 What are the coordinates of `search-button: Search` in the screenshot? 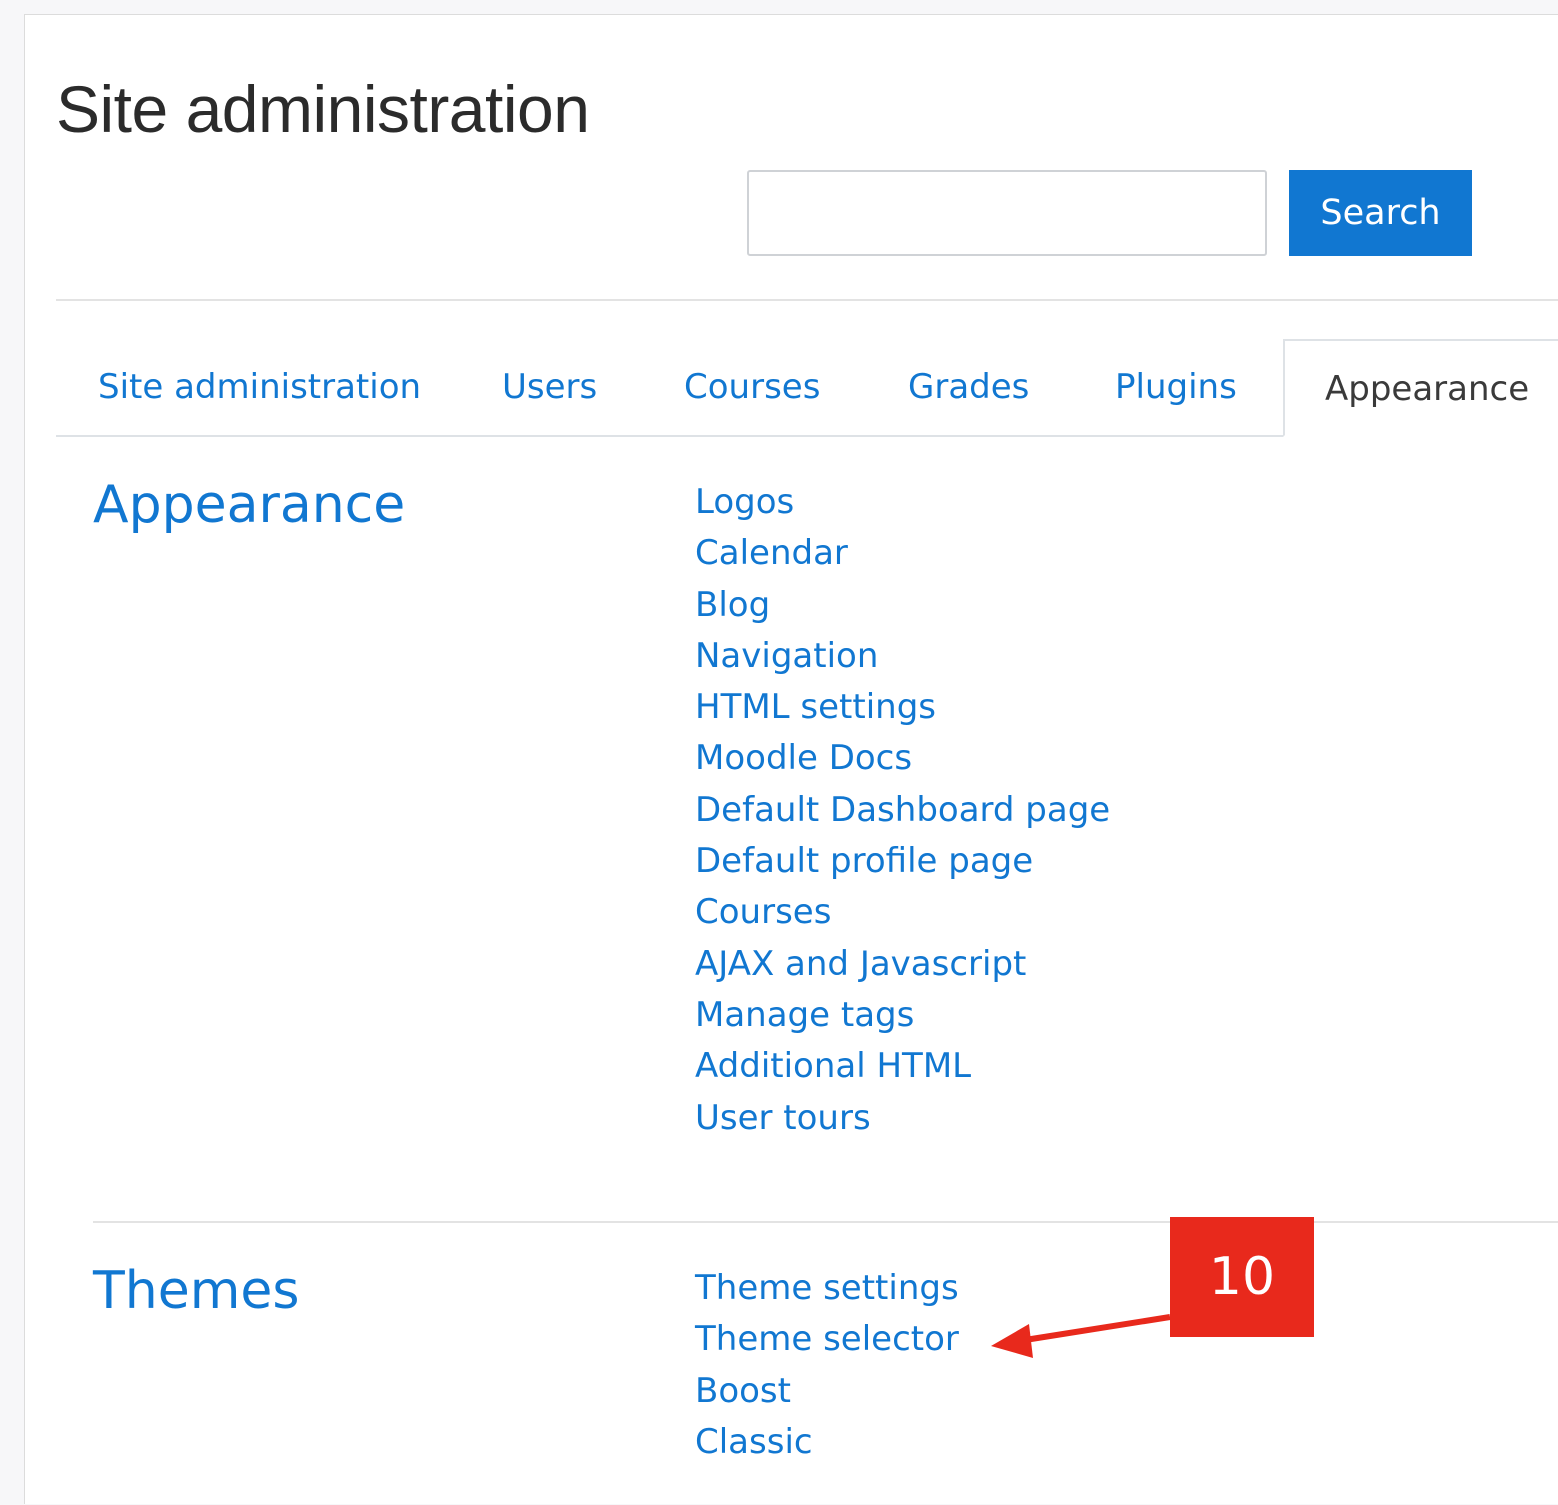 It's located at (1380, 213).